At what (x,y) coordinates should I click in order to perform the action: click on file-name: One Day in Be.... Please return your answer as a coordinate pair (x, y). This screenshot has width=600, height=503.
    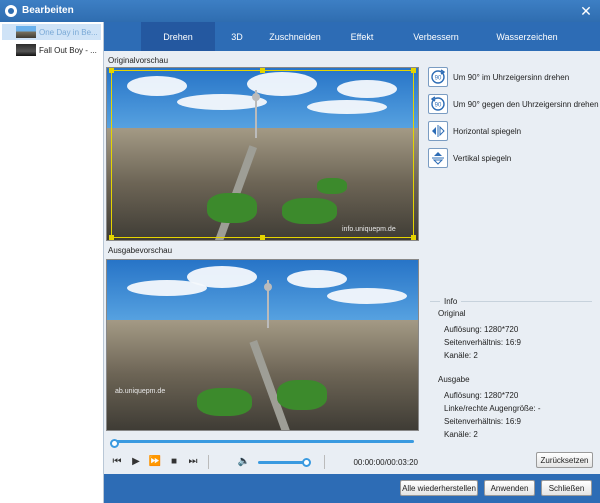
    Looking at the image, I should click on (68, 32).